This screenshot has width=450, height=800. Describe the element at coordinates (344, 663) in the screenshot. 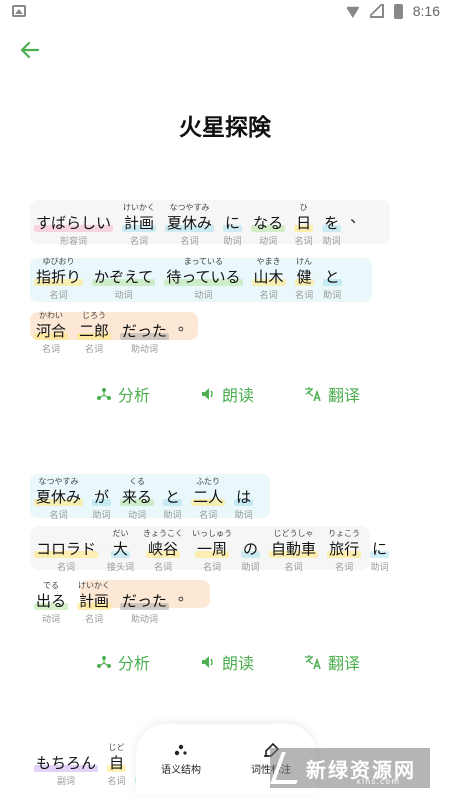

I see `translate-label: 翻译` at that location.